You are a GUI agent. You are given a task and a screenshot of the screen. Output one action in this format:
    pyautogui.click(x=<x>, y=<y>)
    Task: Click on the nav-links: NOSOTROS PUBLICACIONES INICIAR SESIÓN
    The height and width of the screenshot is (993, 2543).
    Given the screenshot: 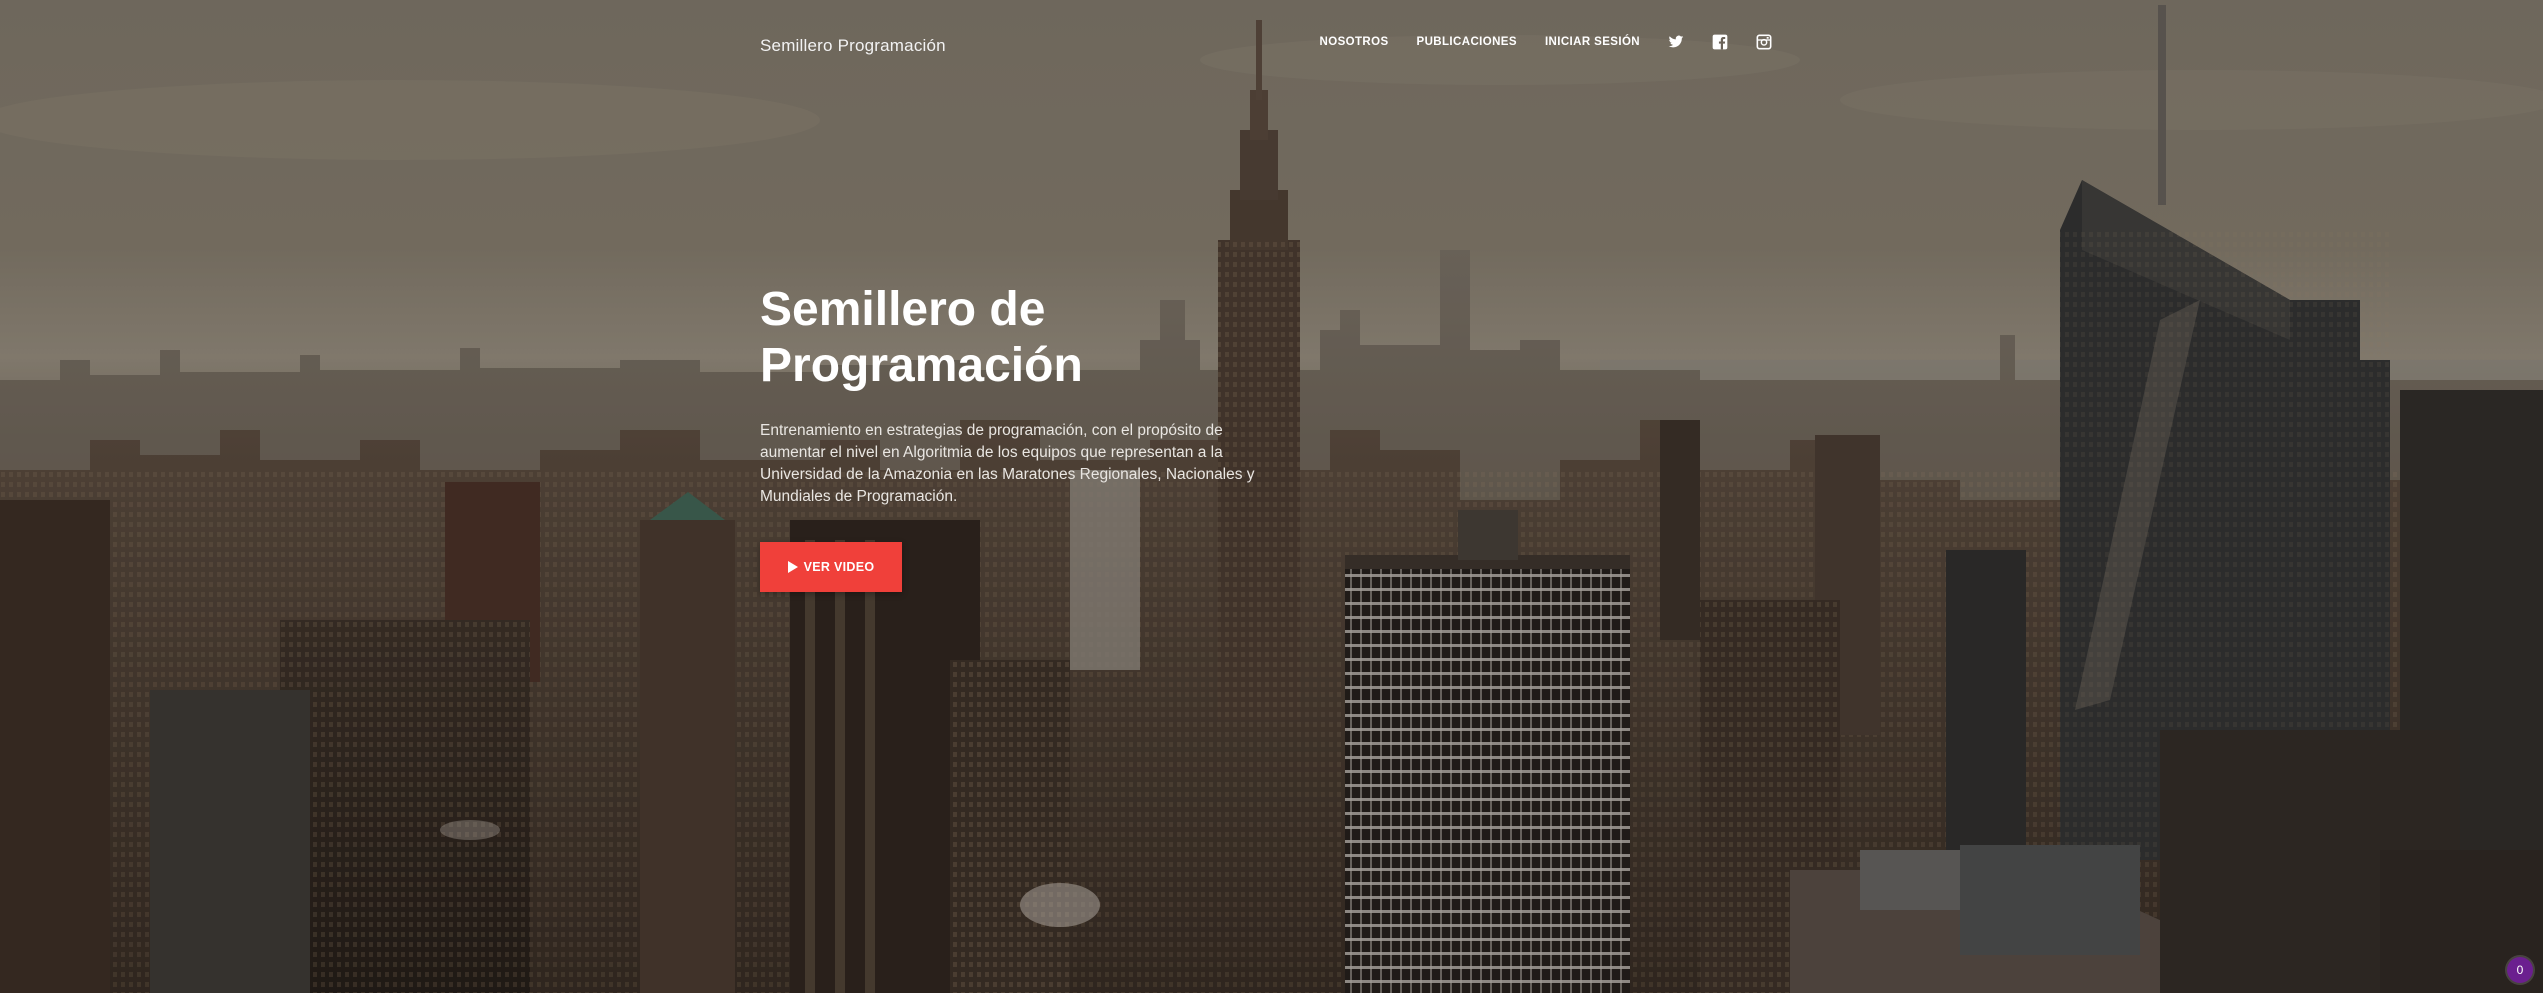 What is the action you would take?
    pyautogui.click(x=1546, y=42)
    